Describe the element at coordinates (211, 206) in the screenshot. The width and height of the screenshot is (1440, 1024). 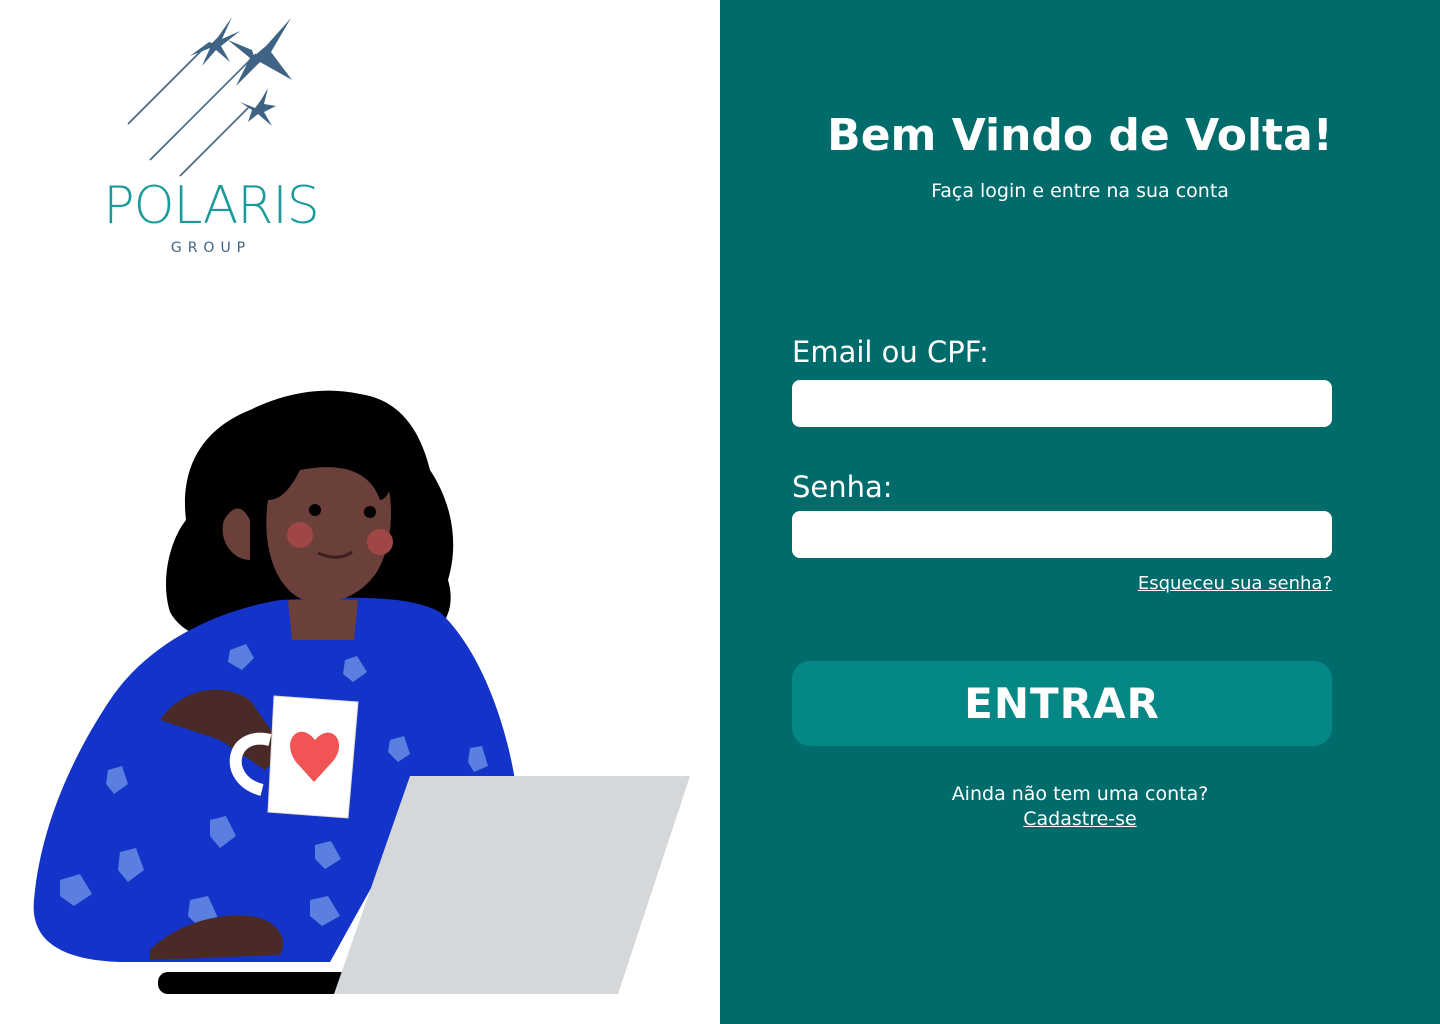
I see `brand-name: POLARIS` at that location.